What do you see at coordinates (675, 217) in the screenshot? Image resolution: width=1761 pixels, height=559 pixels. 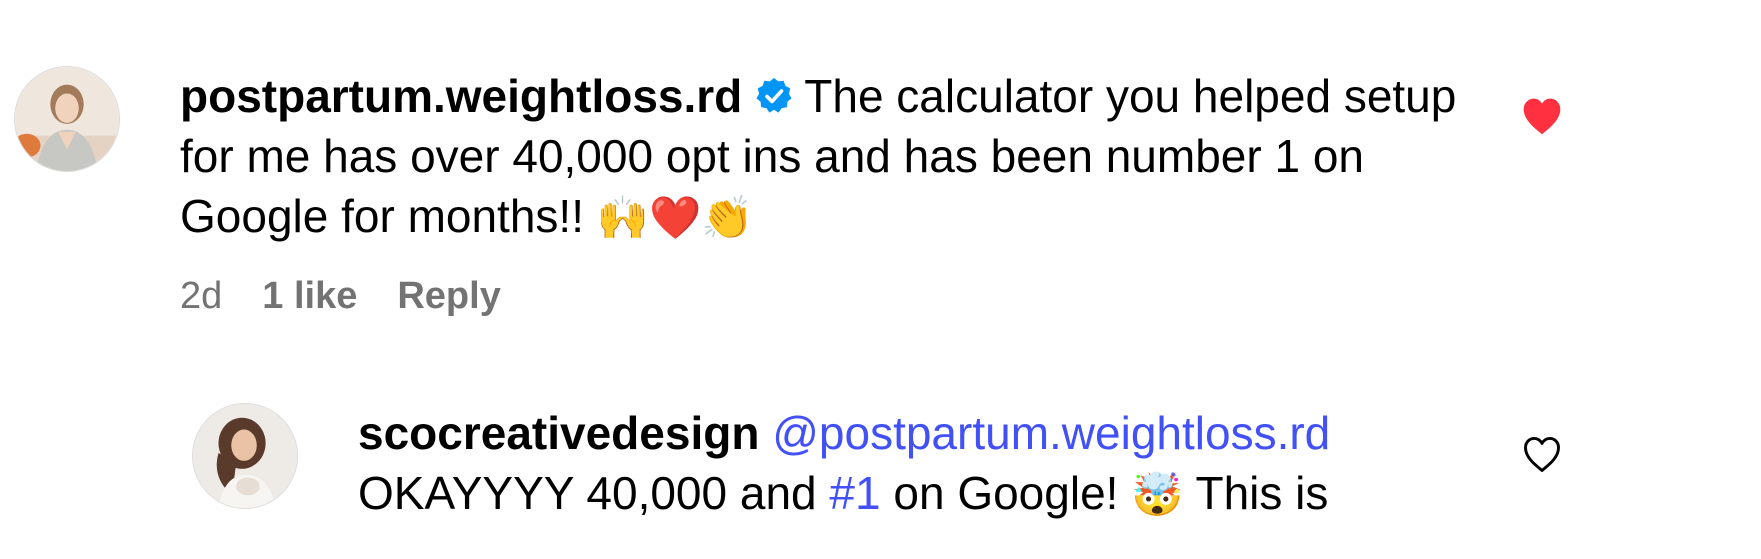 I see `comment-emojis: 🙌❤️👏` at bounding box center [675, 217].